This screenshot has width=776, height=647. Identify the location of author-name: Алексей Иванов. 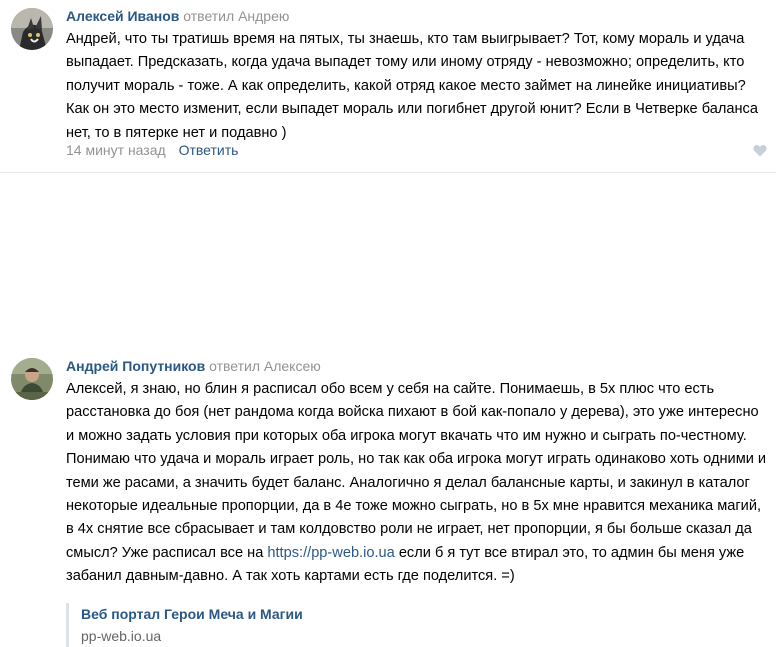
(122, 16).